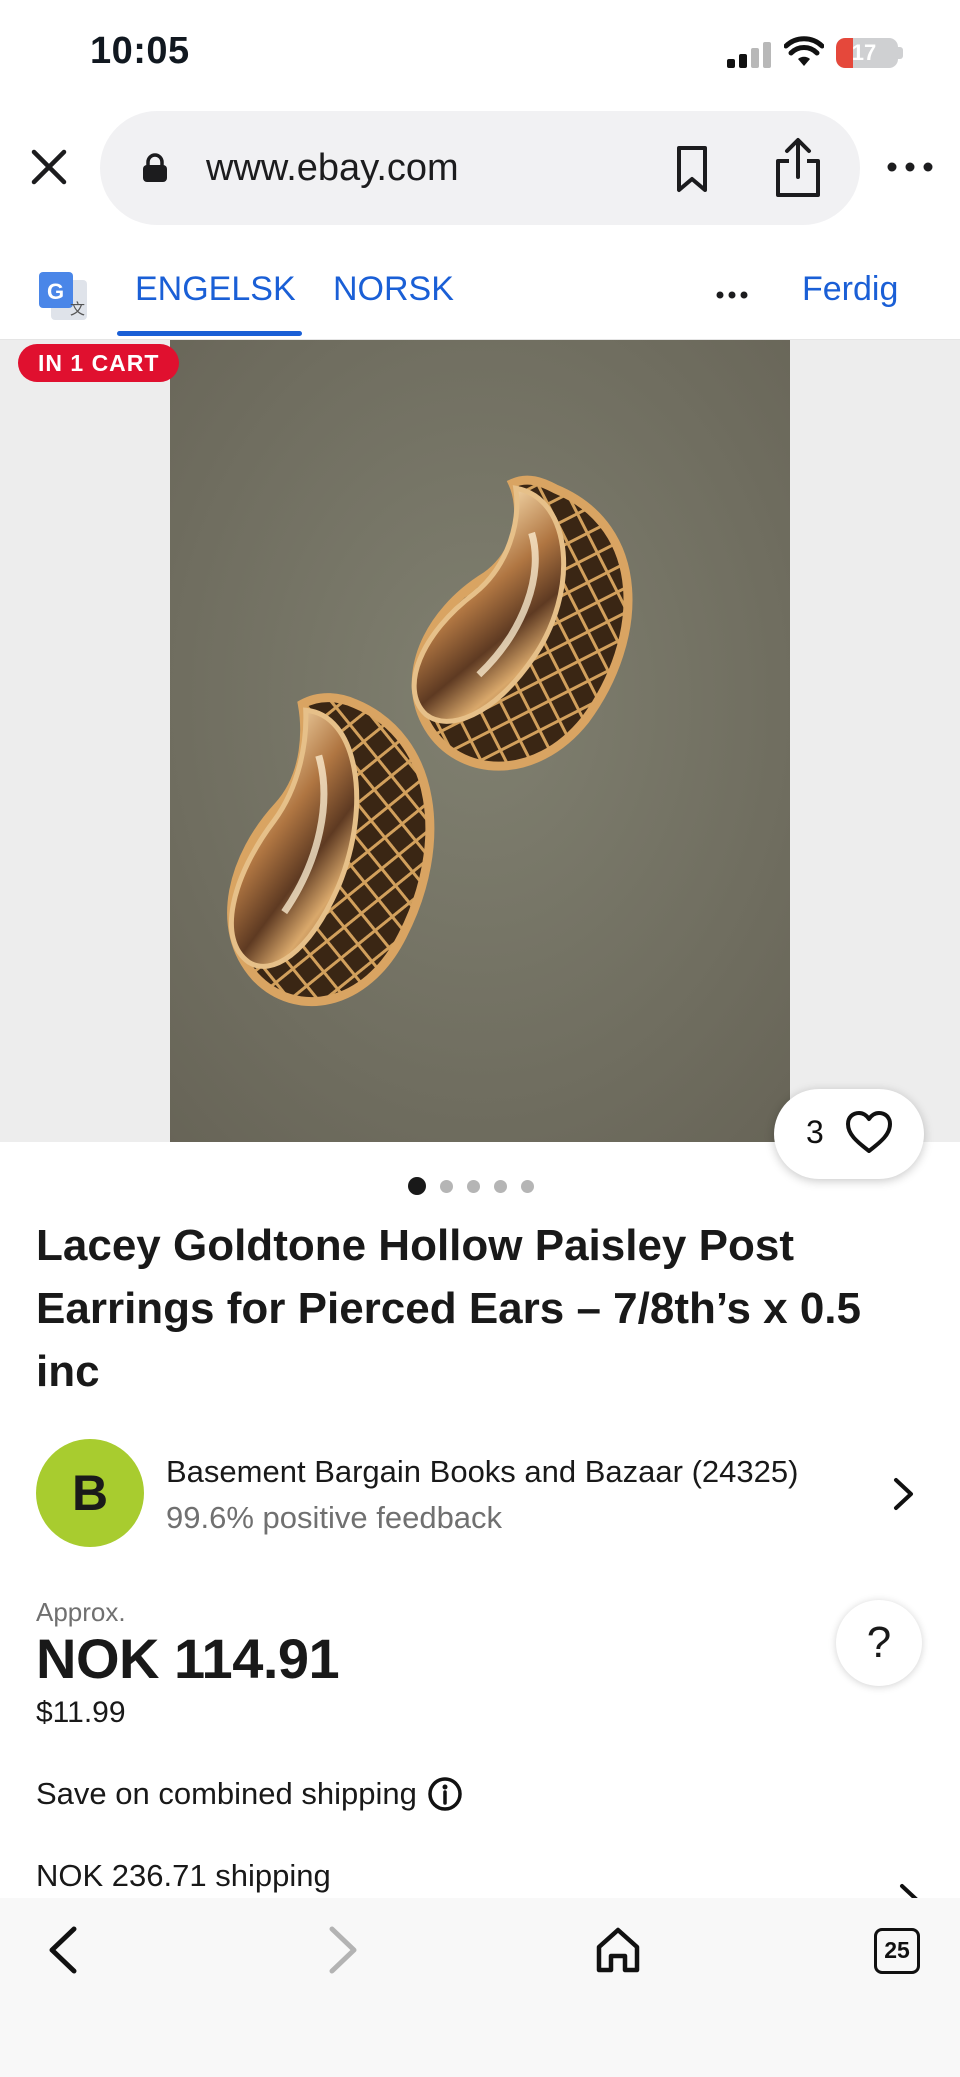  Describe the element at coordinates (226, 1793) in the screenshot. I see `combined-shipping-text: Save on combined shipping` at that location.